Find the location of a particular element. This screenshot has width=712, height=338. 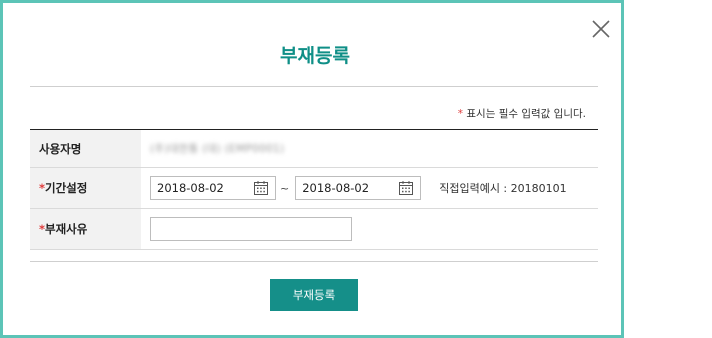

period-label: 기간설정 is located at coordinates (66, 188).